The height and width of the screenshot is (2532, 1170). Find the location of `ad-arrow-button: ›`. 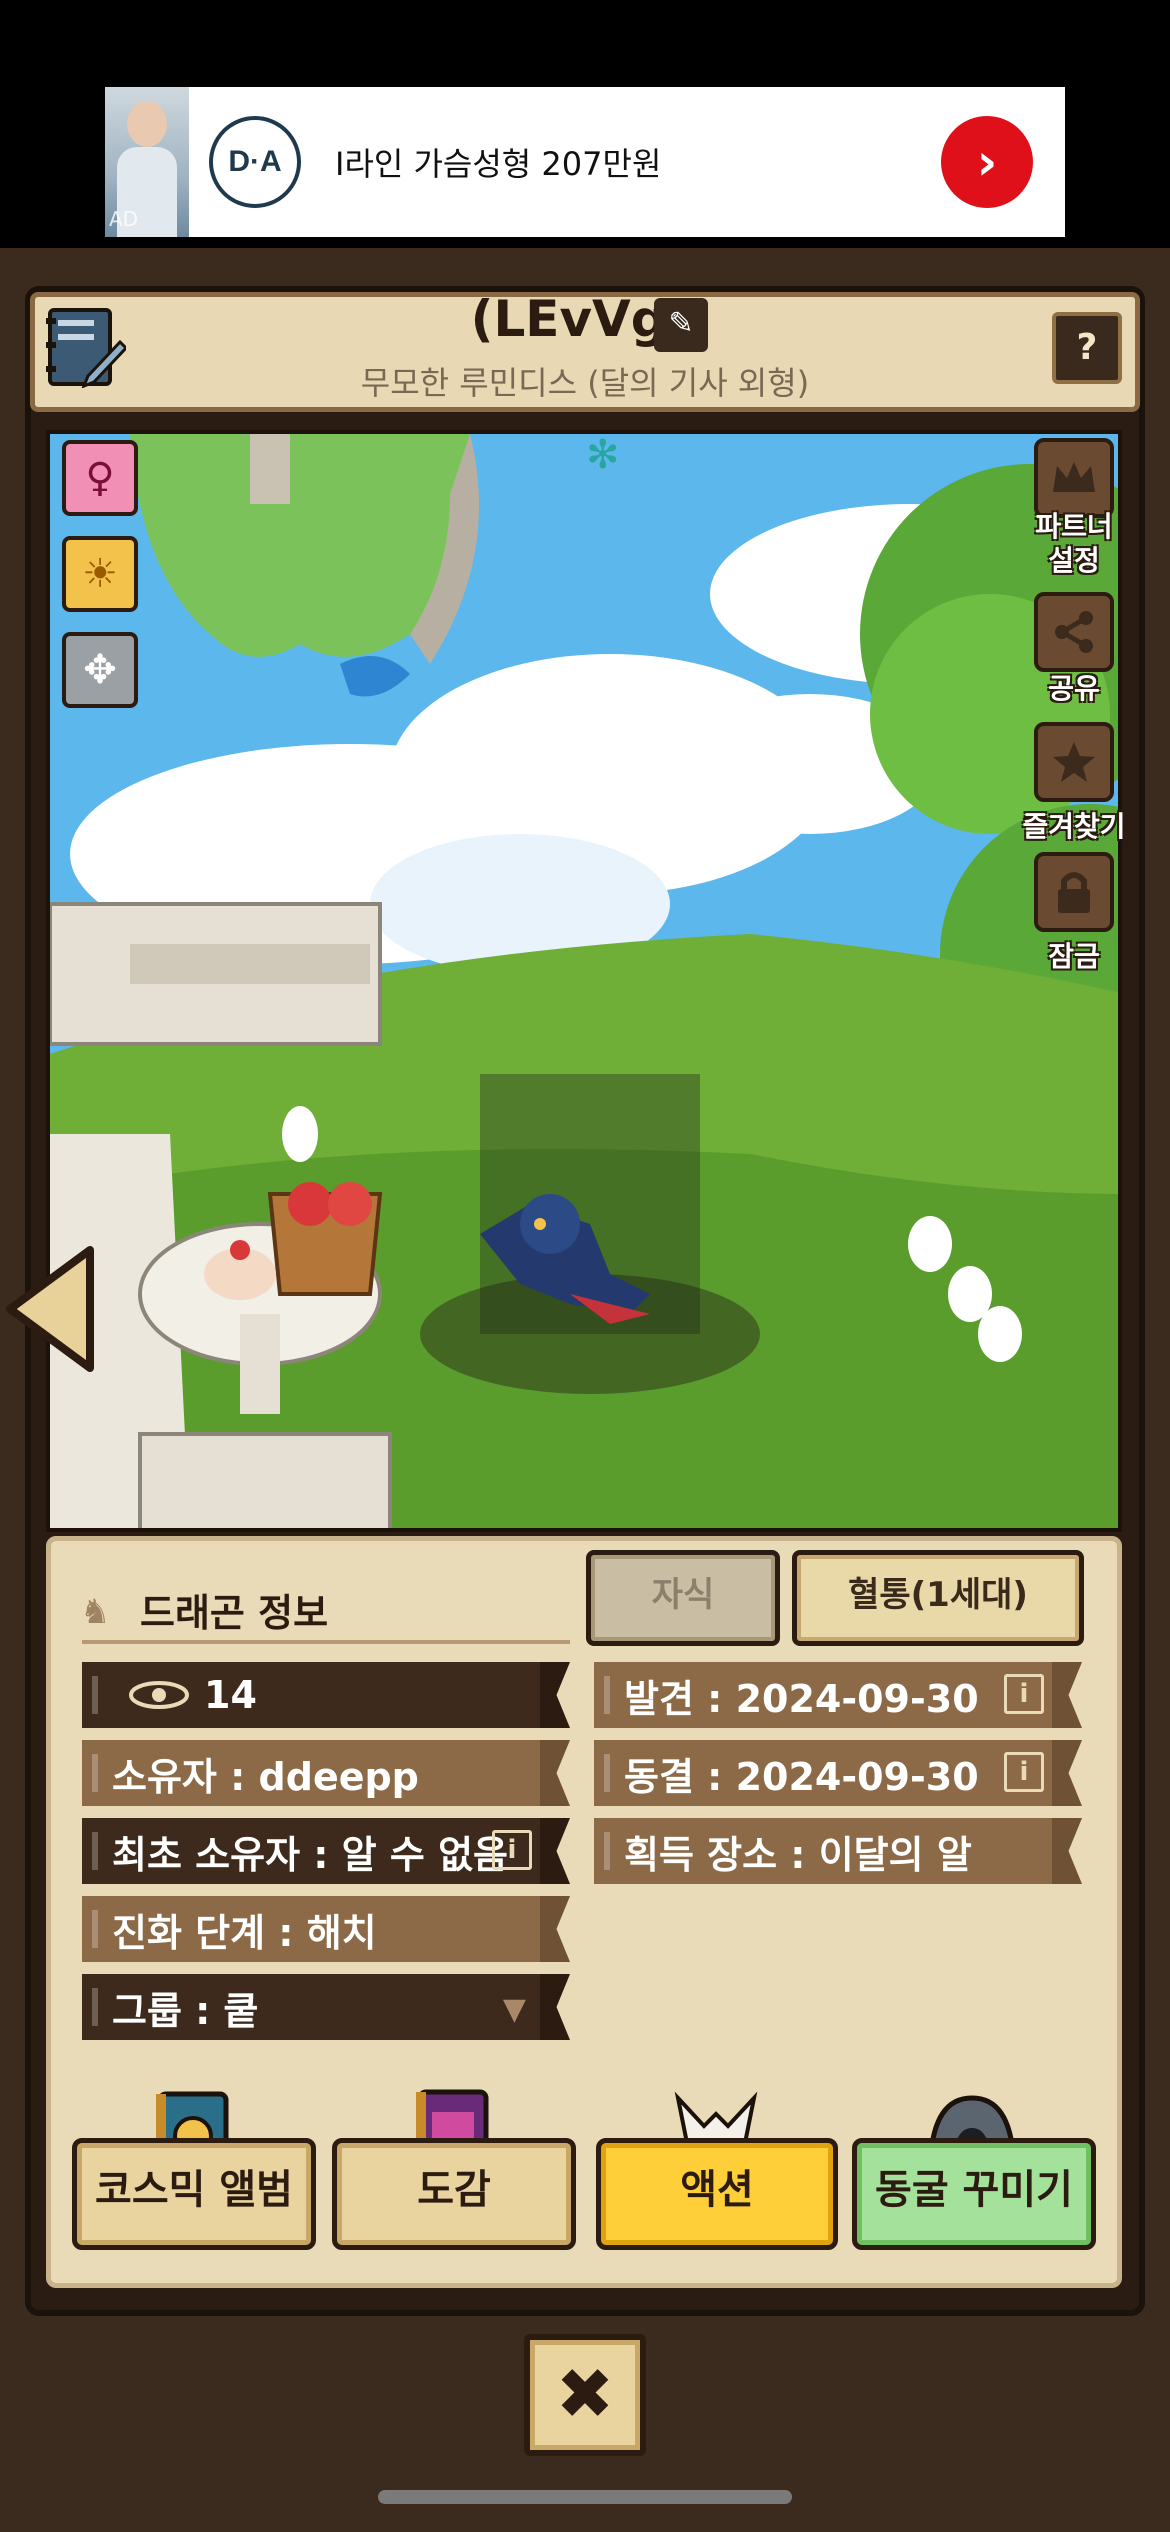

ad-arrow-button: › is located at coordinates (987, 162).